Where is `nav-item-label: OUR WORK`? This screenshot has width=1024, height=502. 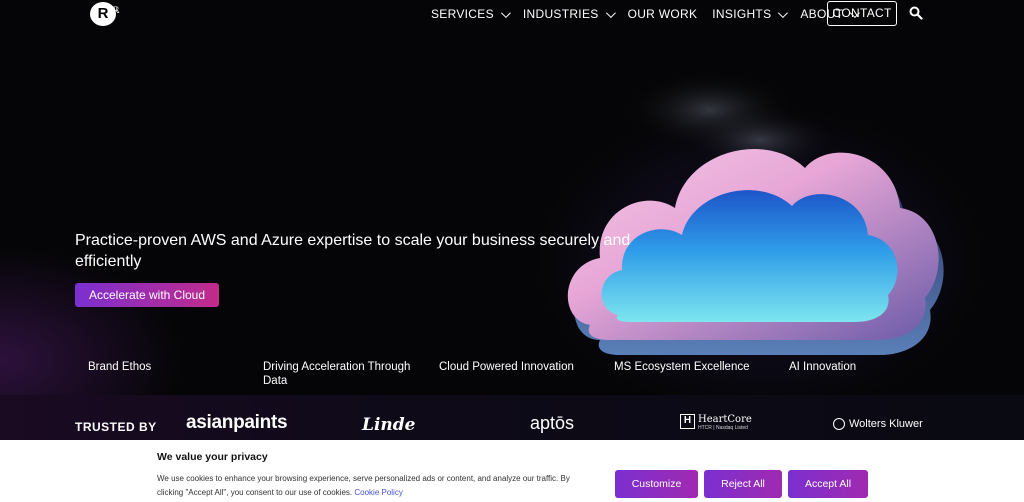
nav-item-label: OUR WORK is located at coordinates (662, 14).